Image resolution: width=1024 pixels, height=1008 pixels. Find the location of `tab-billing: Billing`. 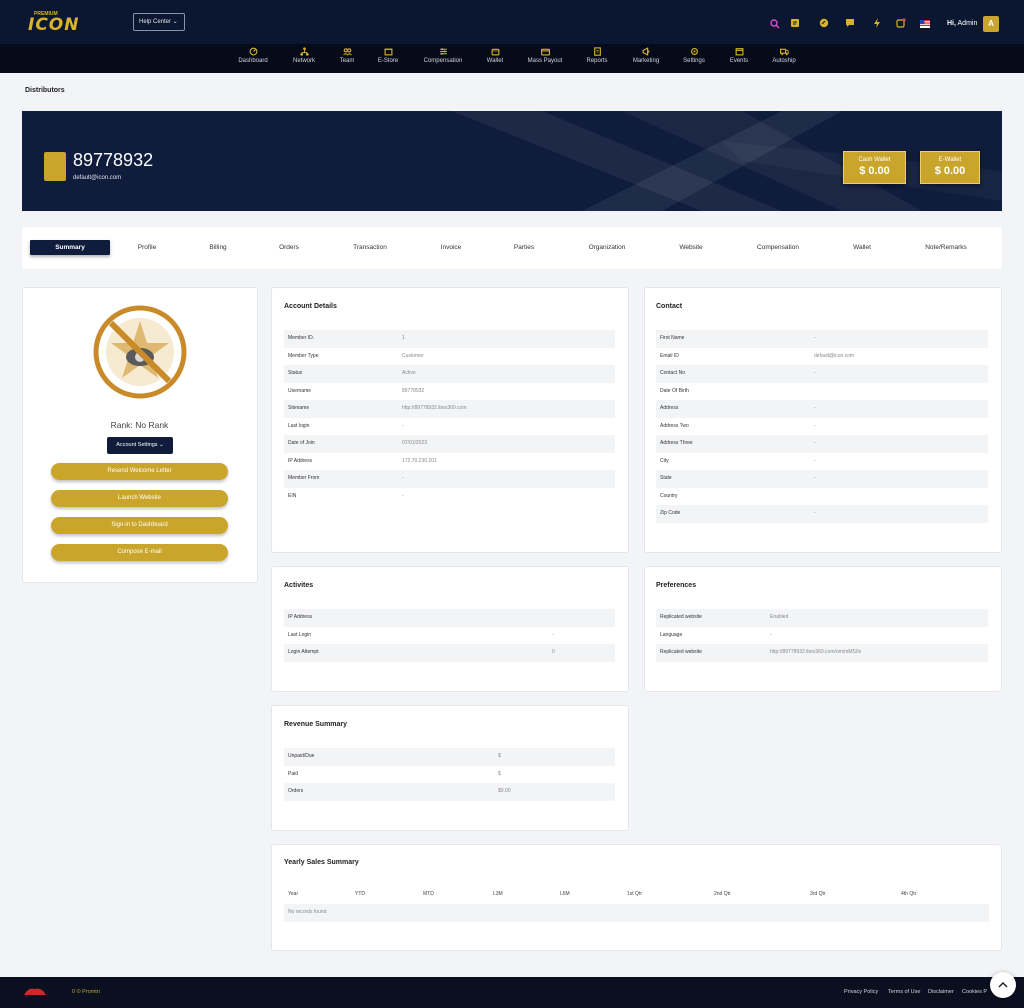

tab-billing: Billing is located at coordinates (218, 247).